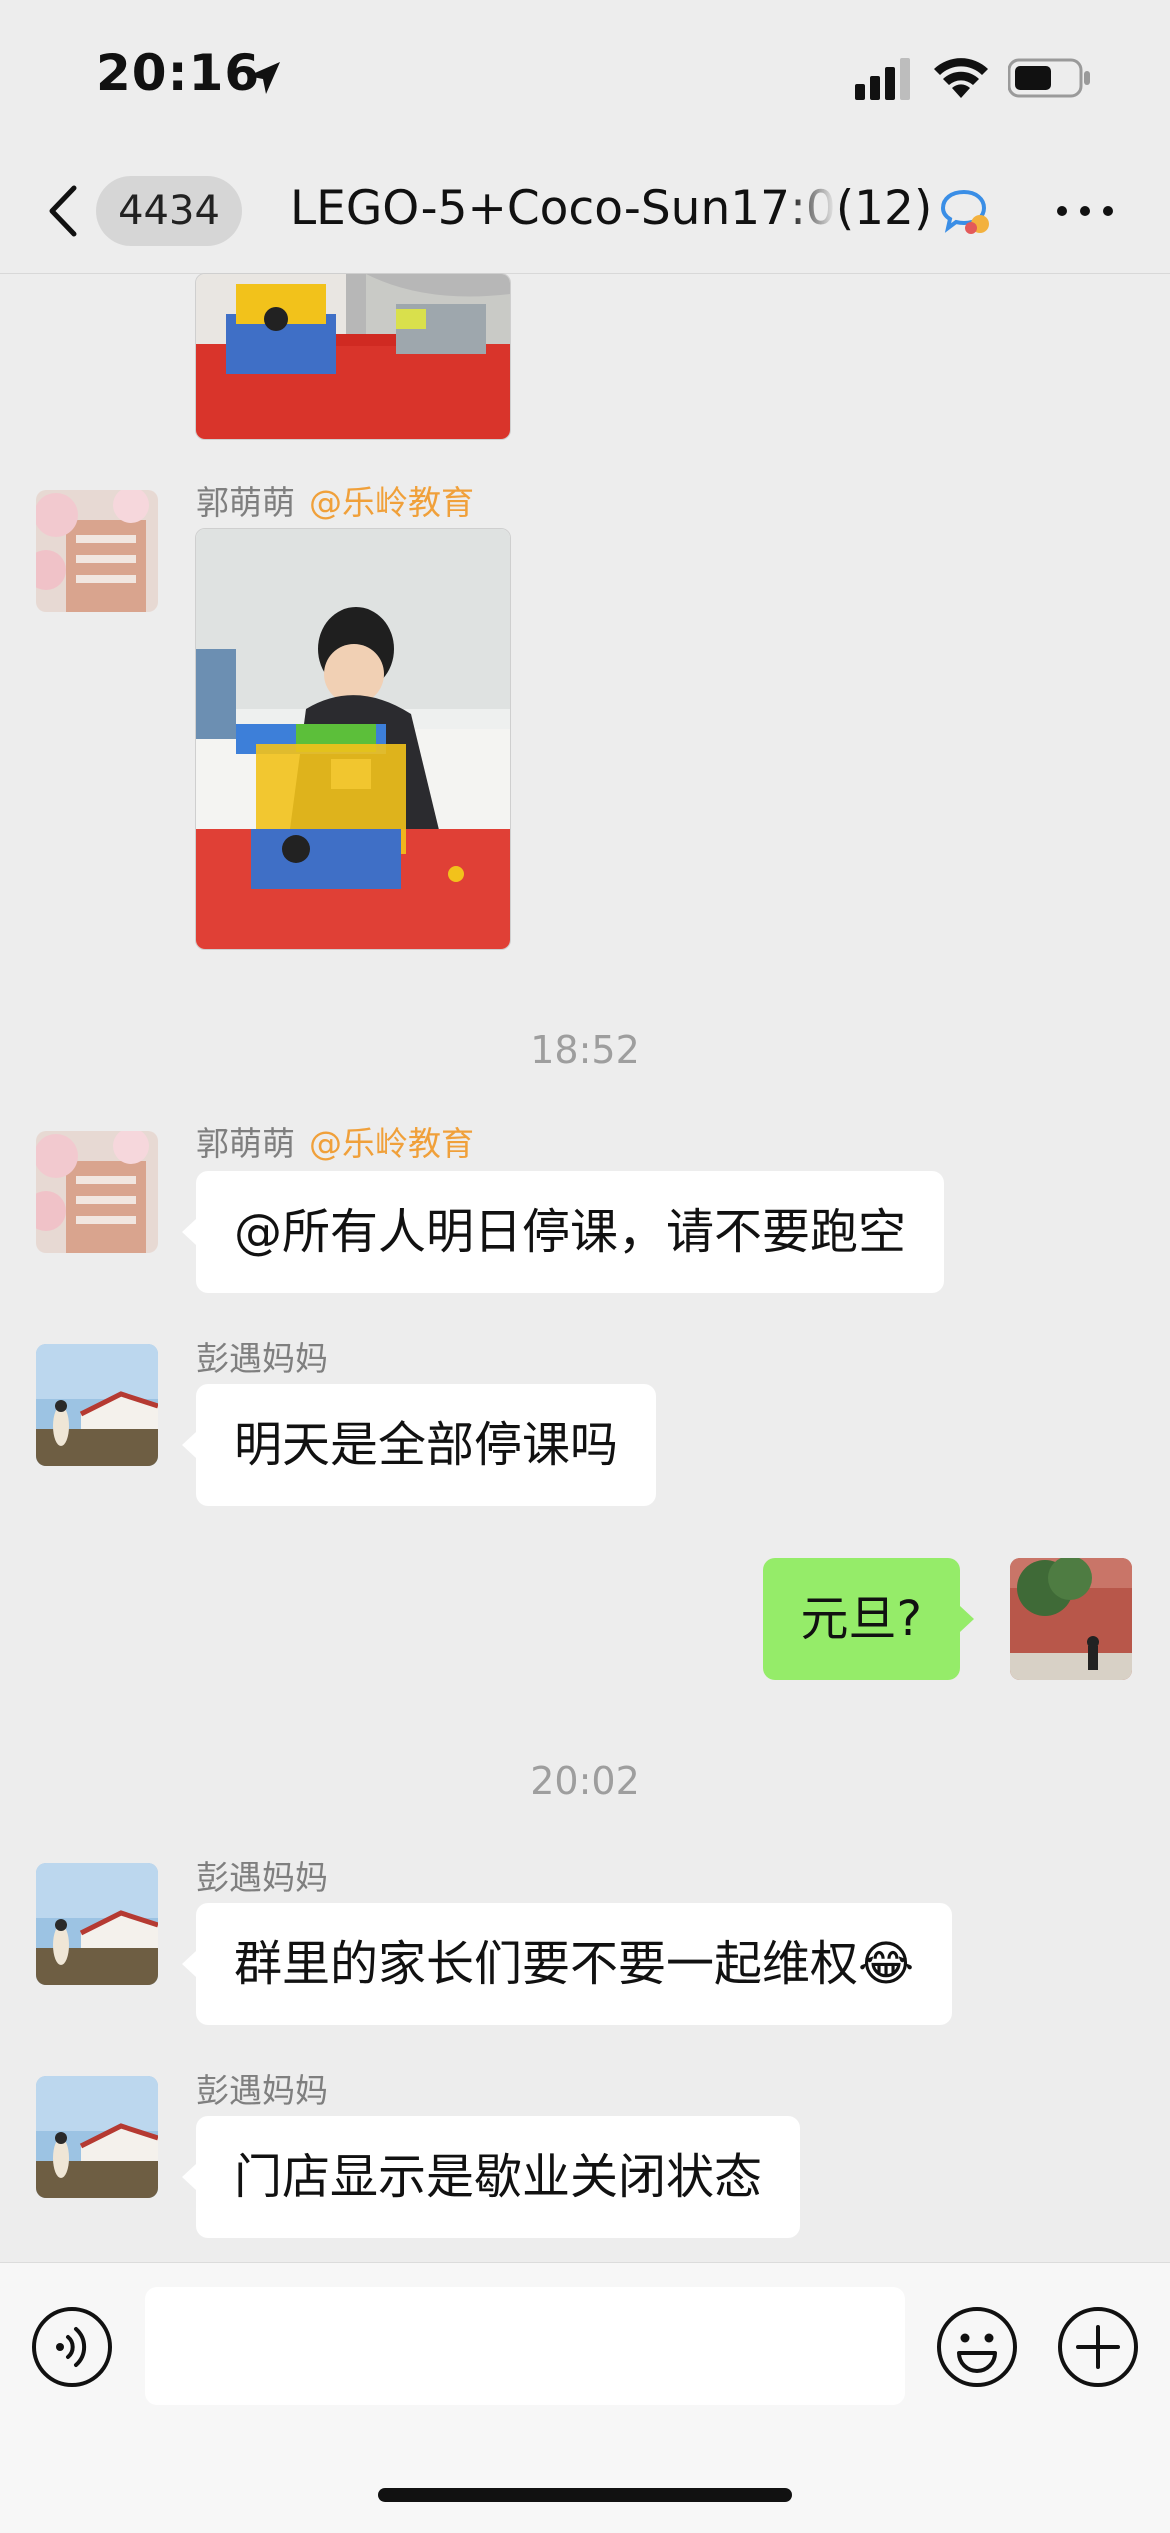  Describe the element at coordinates (977, 2347) in the screenshot. I see `emoji-icon` at that location.